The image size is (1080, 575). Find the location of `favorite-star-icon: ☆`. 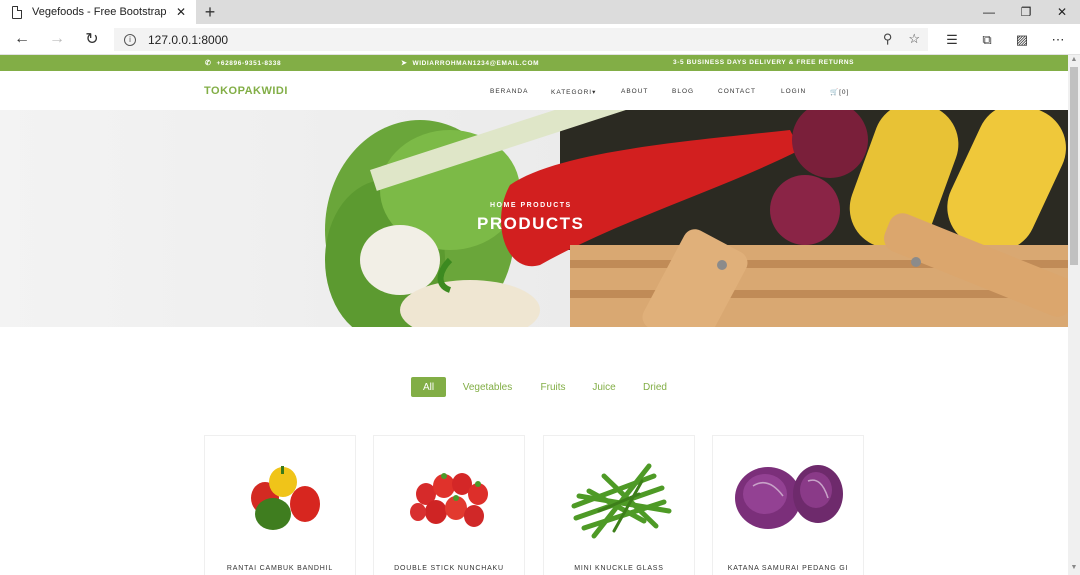

favorite-star-icon: ☆ is located at coordinates (914, 39).